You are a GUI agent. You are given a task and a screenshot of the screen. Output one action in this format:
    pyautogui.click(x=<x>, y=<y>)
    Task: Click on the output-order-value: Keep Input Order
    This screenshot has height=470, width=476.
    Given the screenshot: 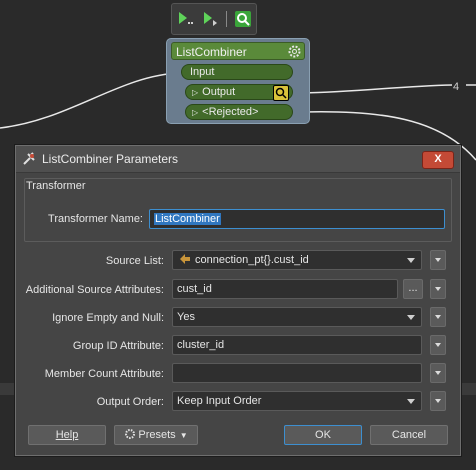 What is the action you would take?
    pyautogui.click(x=219, y=401)
    